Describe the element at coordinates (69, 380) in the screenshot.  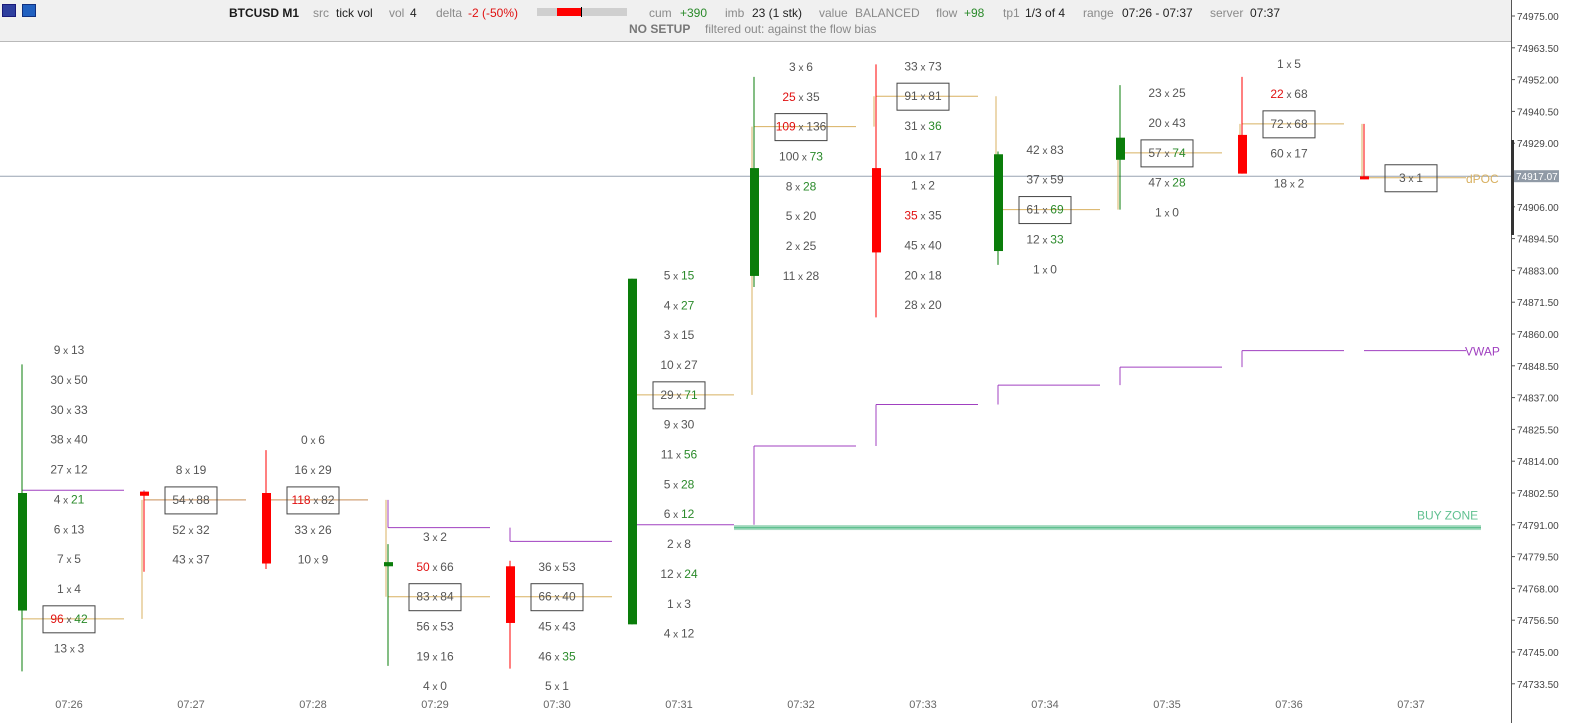
I see `footprint-cell: 30 x 50` at that location.